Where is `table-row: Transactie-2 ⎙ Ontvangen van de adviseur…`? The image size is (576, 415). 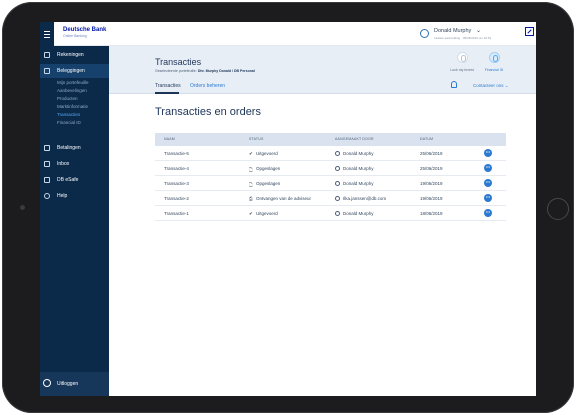 table-row: Transactie-2 ⎙ Ontvangen van de adviseur… is located at coordinates (330, 198).